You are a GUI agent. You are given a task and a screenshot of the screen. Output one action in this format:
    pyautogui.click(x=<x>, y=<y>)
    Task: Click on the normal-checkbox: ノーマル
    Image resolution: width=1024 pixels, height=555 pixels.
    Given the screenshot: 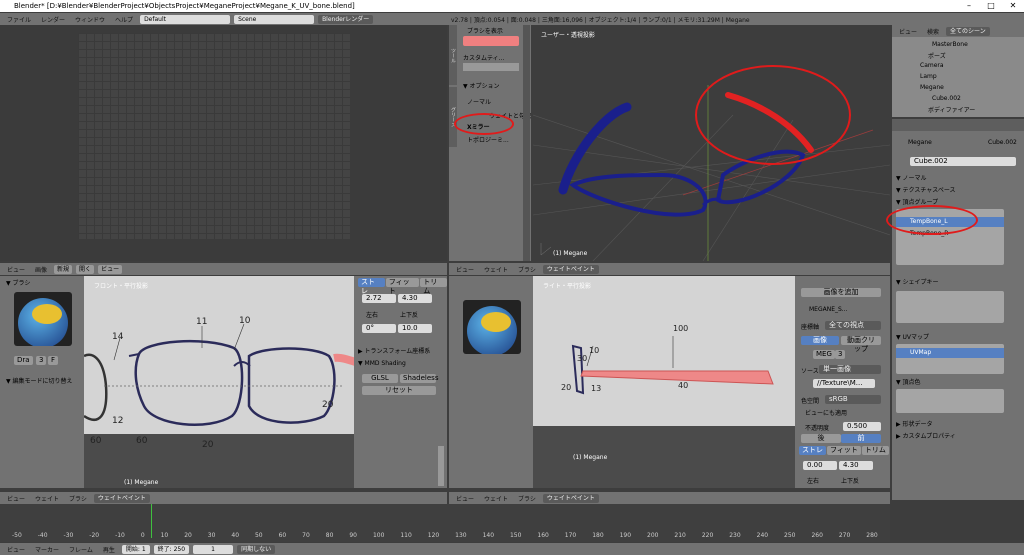 What is the action you would take?
    pyautogui.click(x=479, y=101)
    